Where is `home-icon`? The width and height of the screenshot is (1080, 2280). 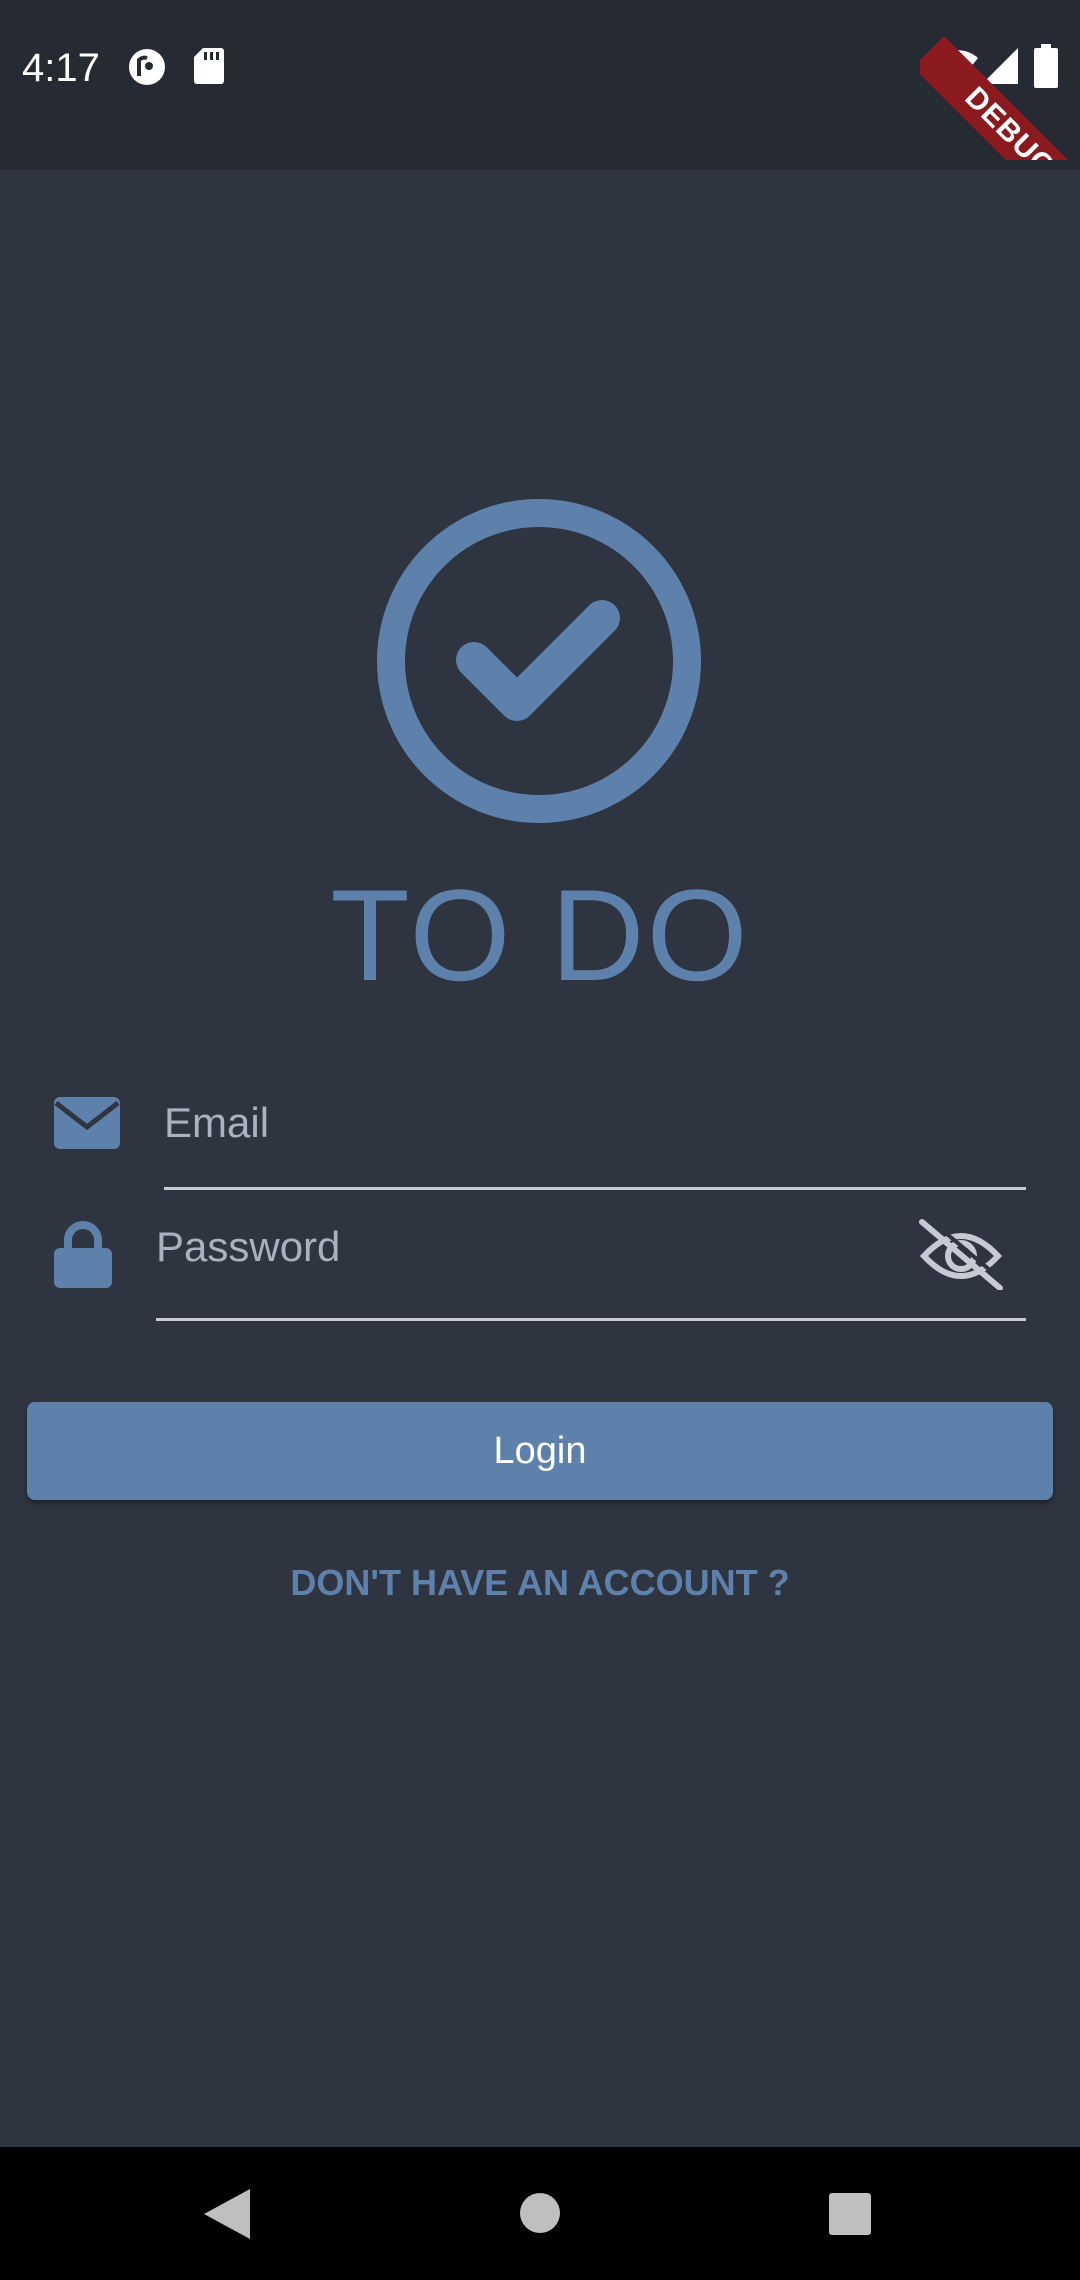 home-icon is located at coordinates (540, 2213).